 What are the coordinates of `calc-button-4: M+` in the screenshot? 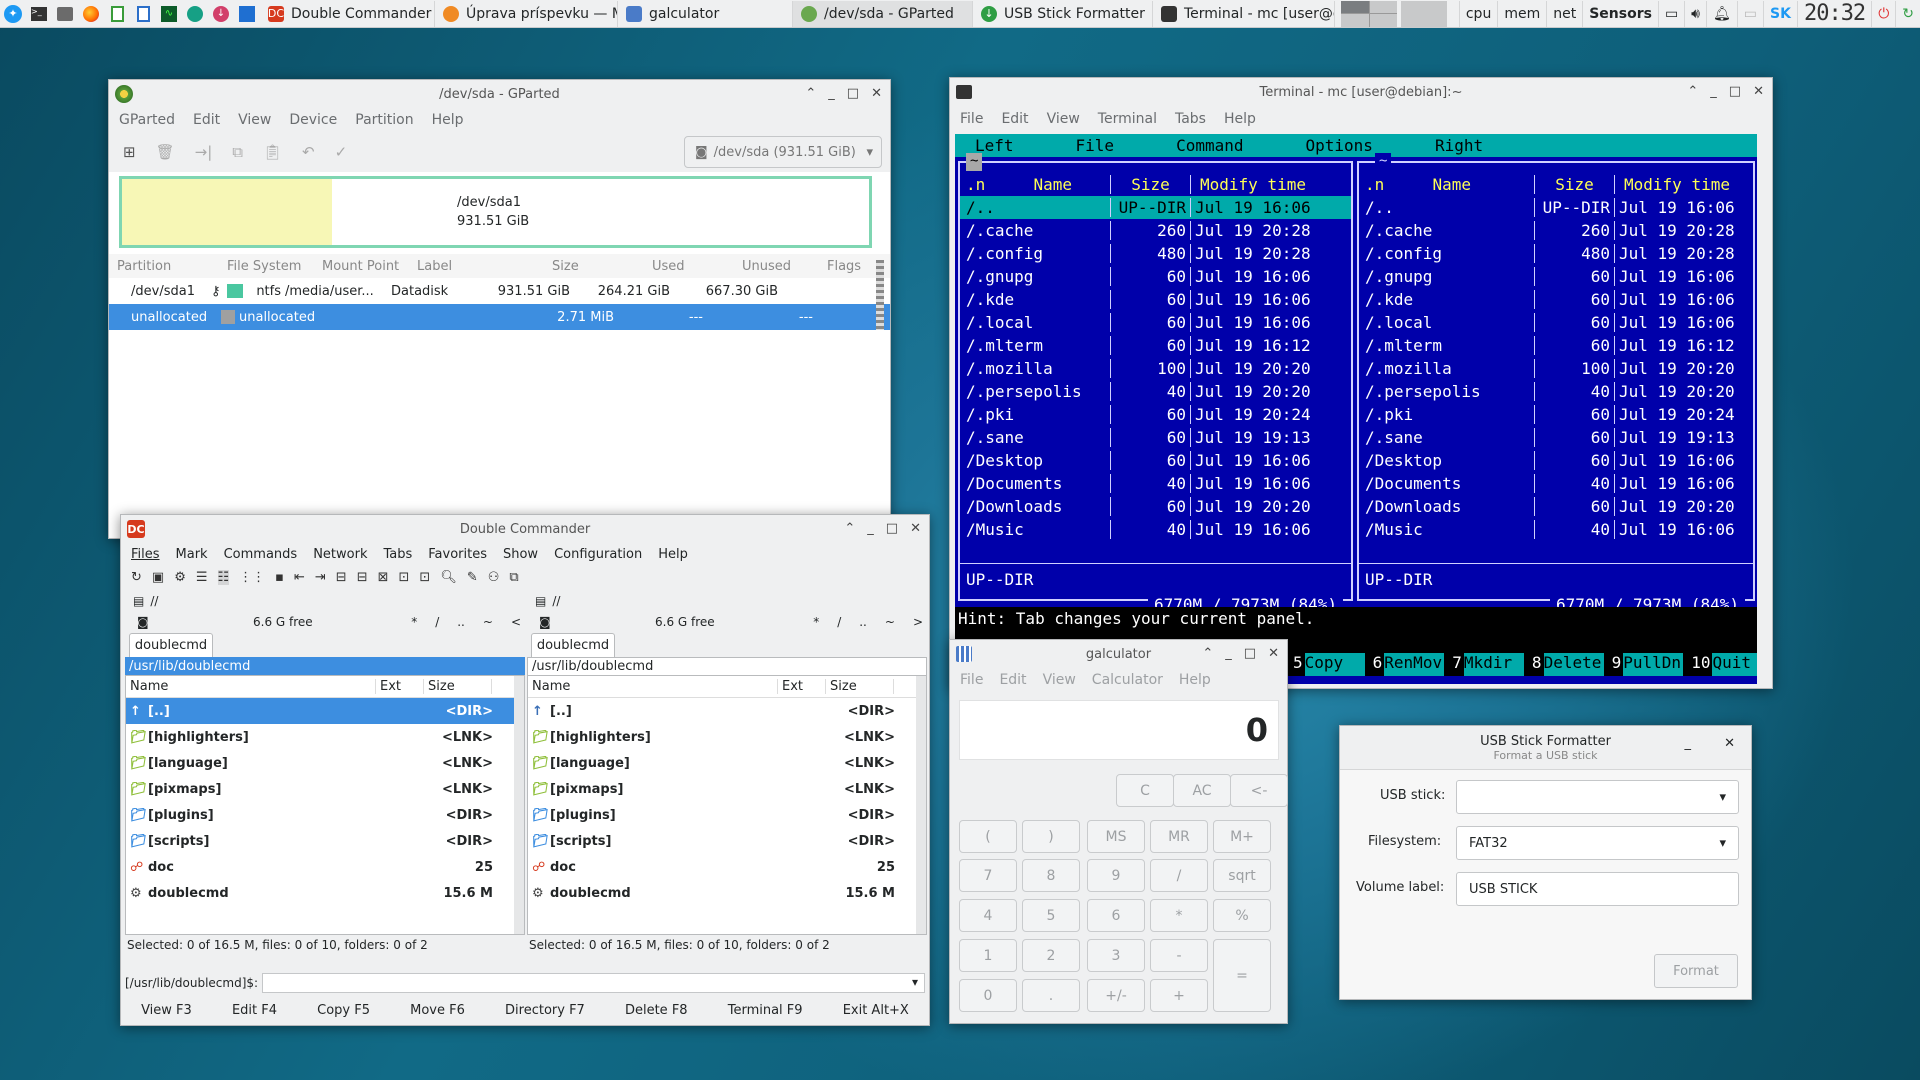 It's located at (1242, 836).